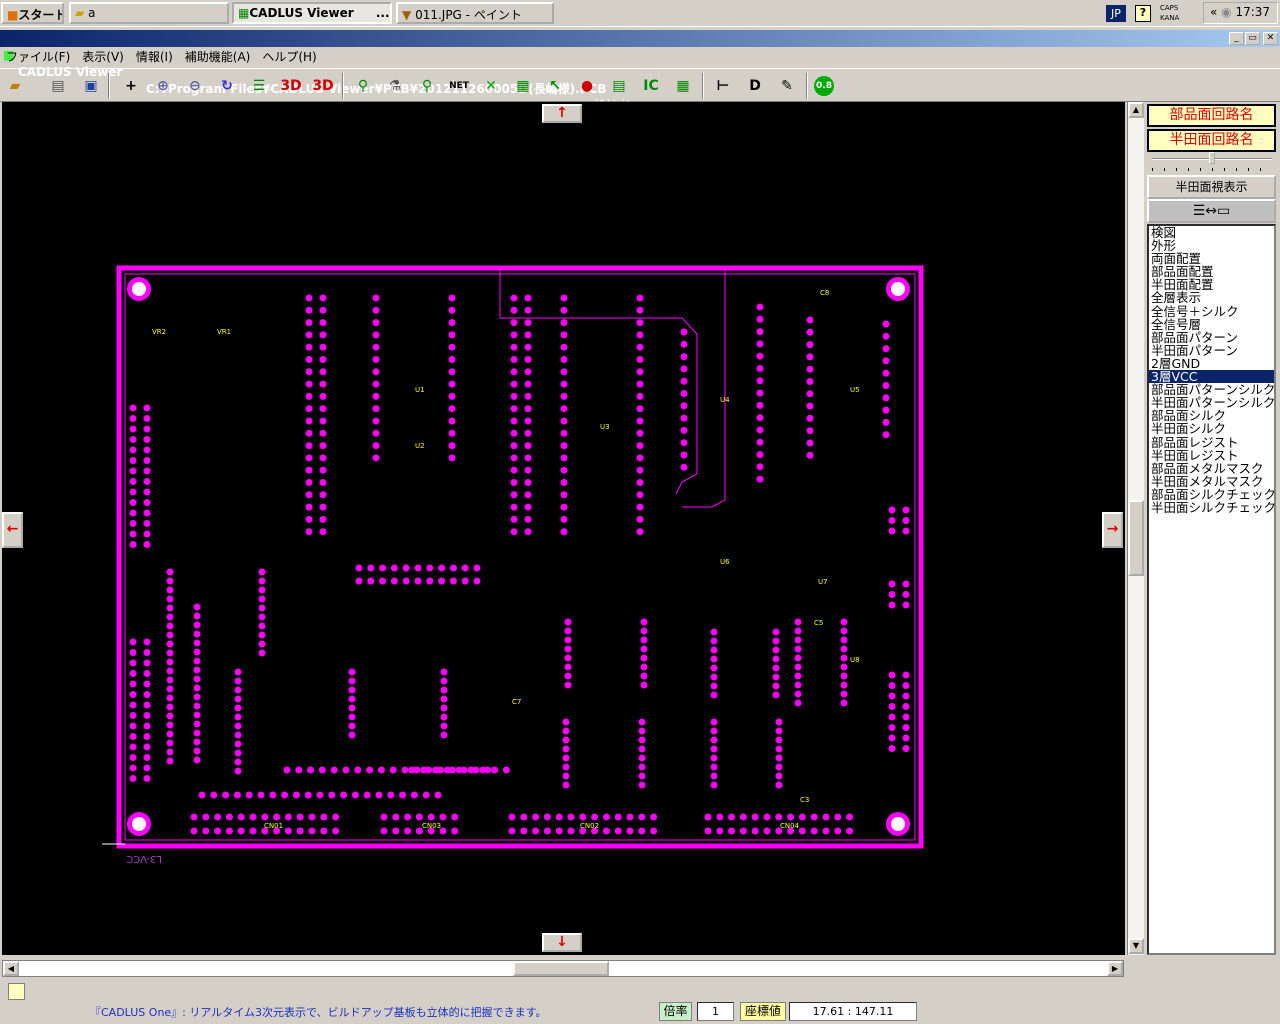 Image resolution: width=1280 pixels, height=1024 pixels. What do you see at coordinates (1211, 324) in the screenshot?
I see `layer-item: 全信号層` at bounding box center [1211, 324].